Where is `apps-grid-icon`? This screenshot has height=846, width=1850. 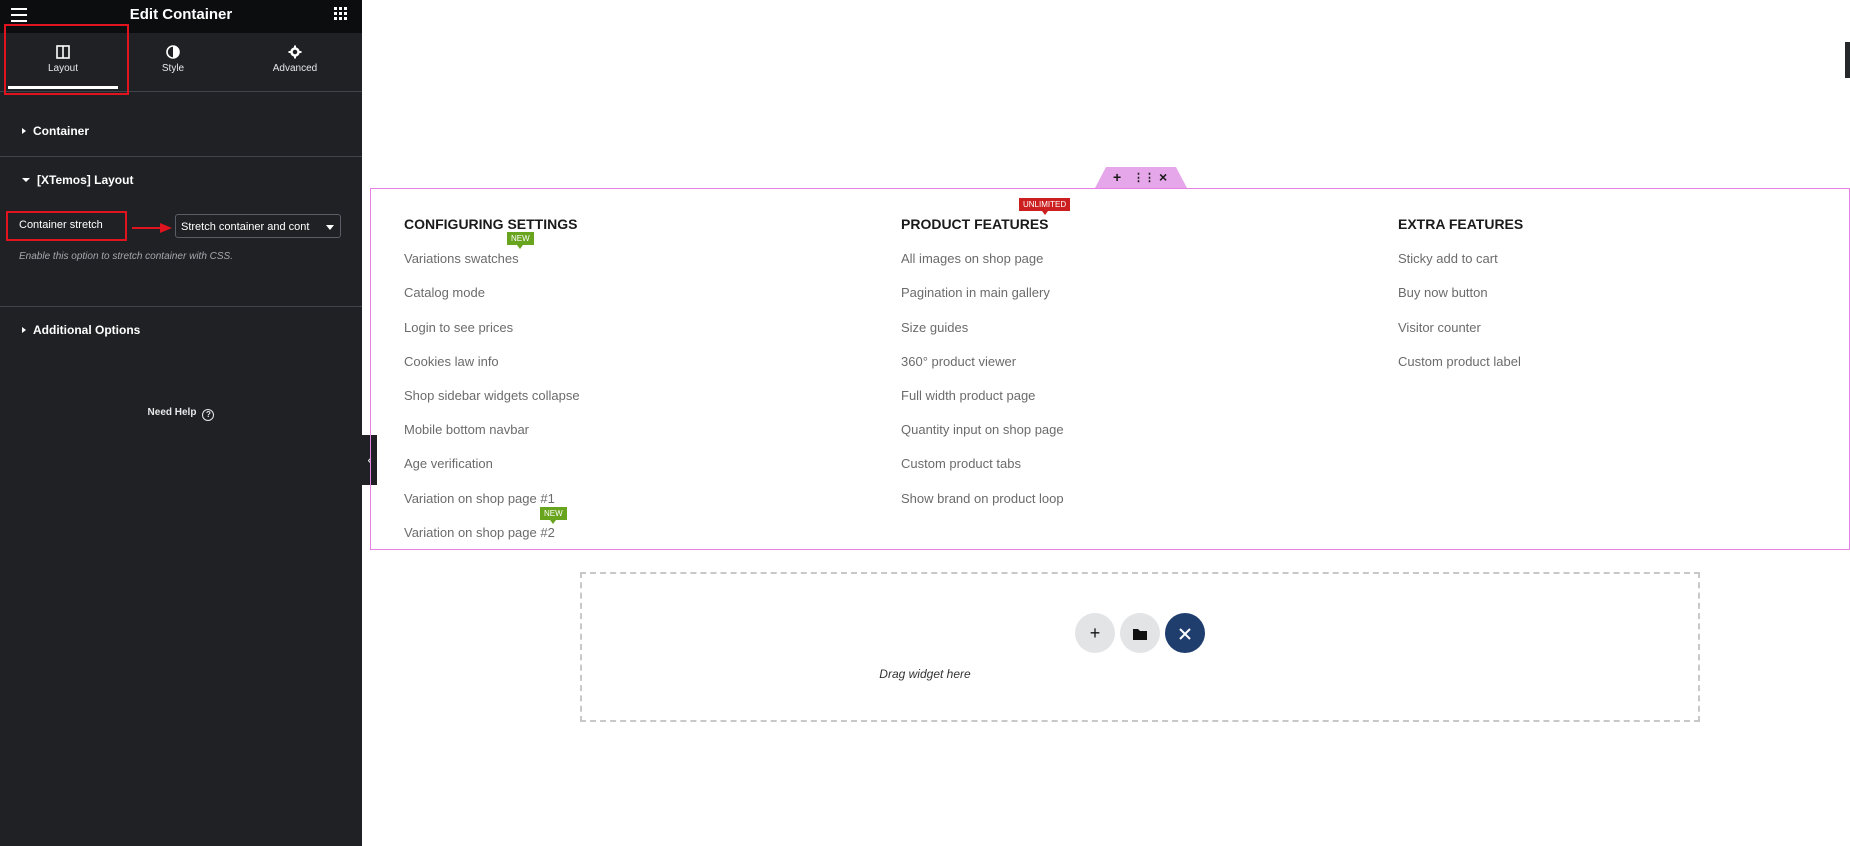
apps-grid-icon is located at coordinates (341, 14).